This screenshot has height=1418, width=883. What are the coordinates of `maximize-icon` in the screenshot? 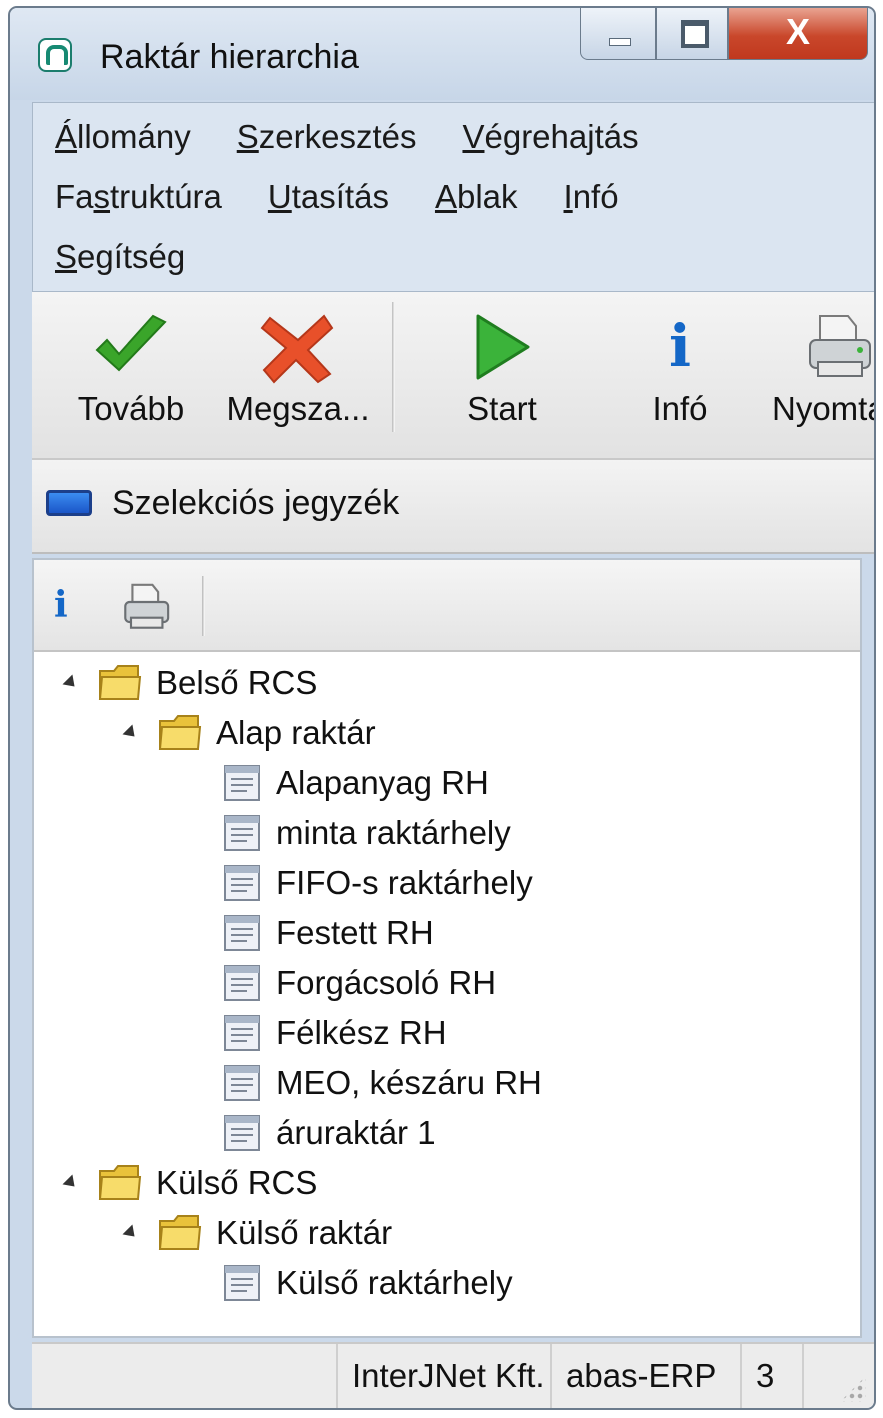 It's located at (695, 34).